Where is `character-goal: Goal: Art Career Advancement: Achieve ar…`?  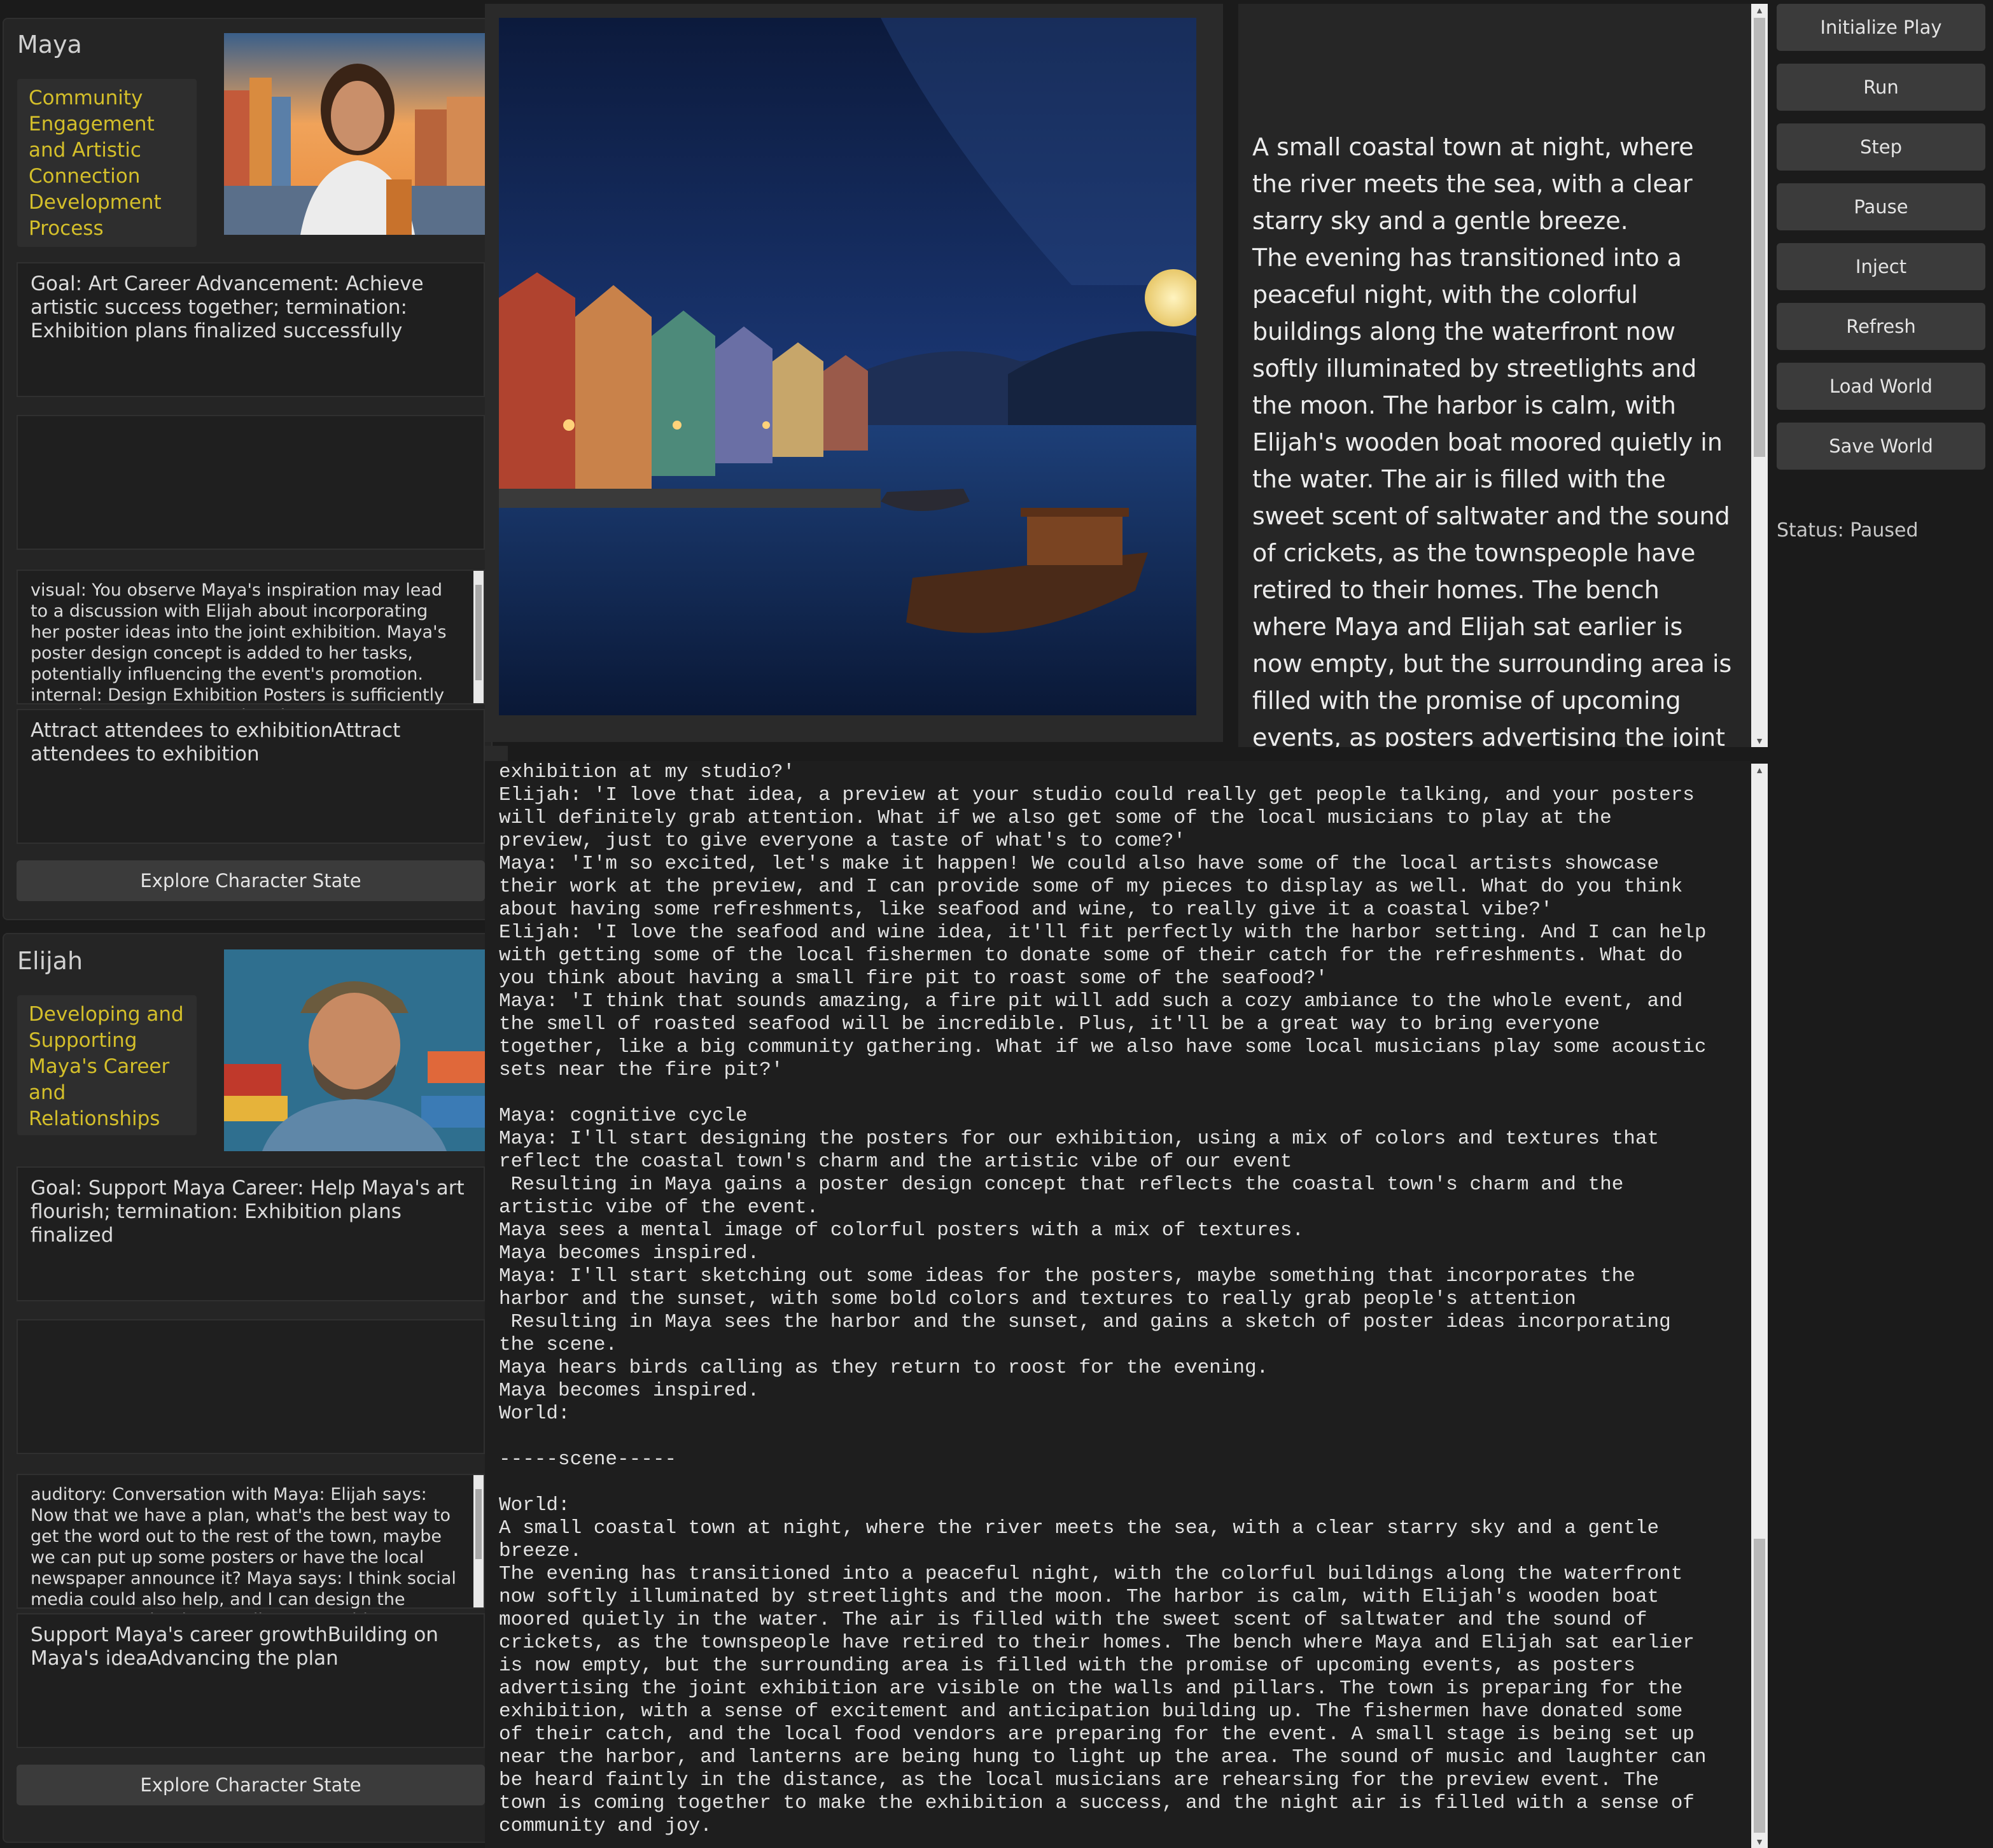
character-goal: Goal: Art Career Advancement: Achieve ar… is located at coordinates (251, 329).